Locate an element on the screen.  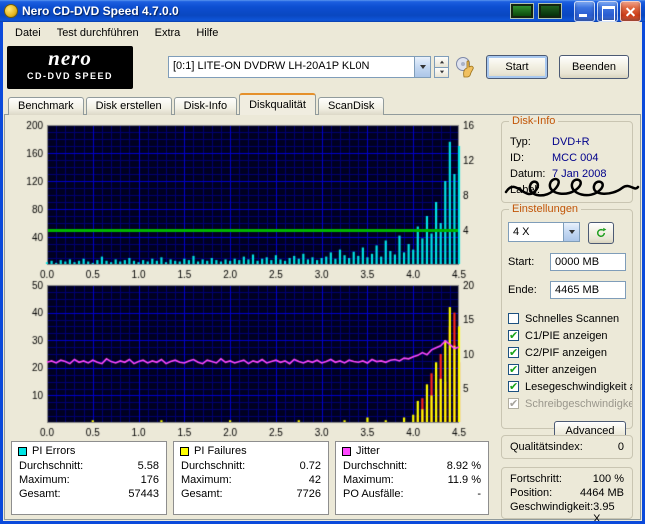
checkbox-label: Schnelles Scannen is located at coordinates (572, 318).